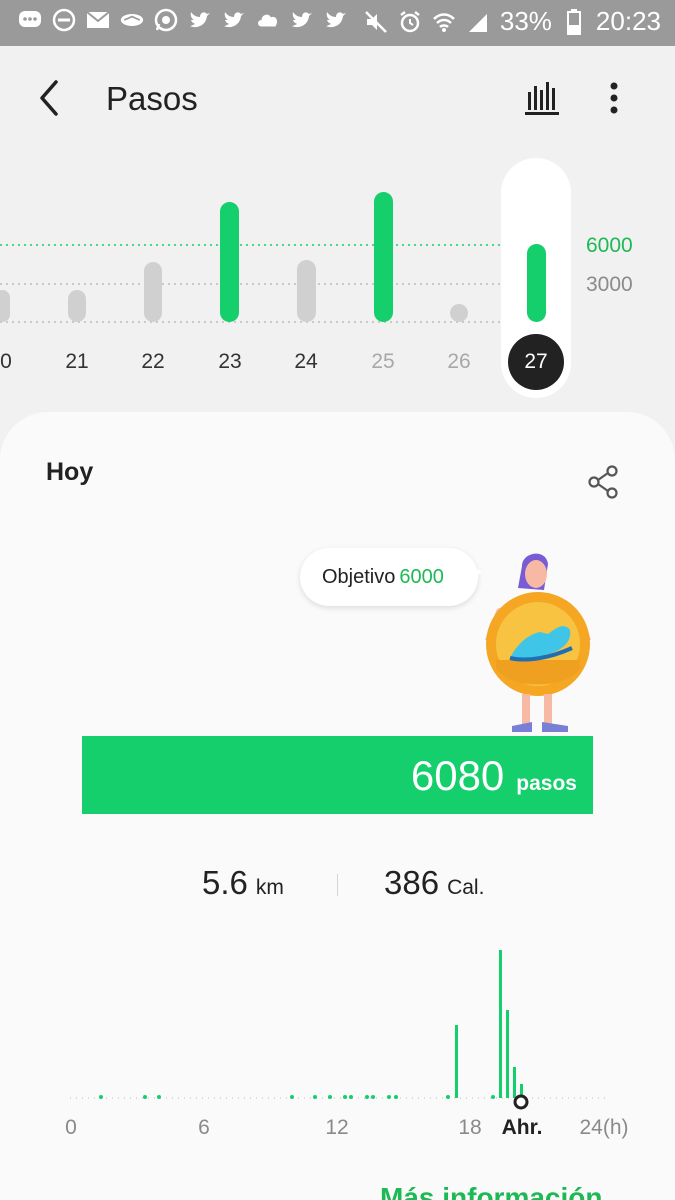 This screenshot has height=1200, width=675. What do you see at coordinates (444, 22) in the screenshot?
I see `wifi-icon` at bounding box center [444, 22].